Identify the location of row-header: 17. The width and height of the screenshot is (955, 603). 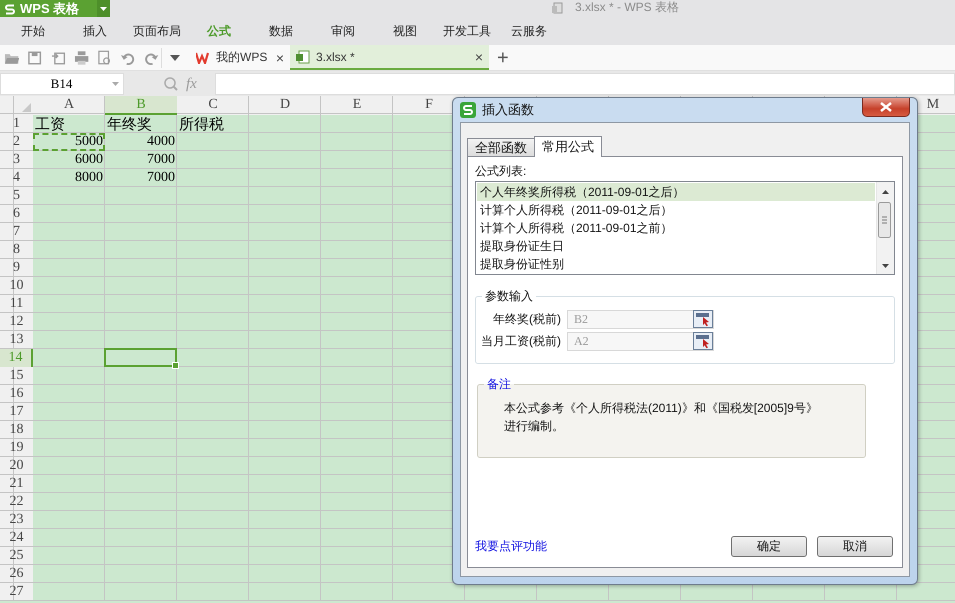
(16, 412).